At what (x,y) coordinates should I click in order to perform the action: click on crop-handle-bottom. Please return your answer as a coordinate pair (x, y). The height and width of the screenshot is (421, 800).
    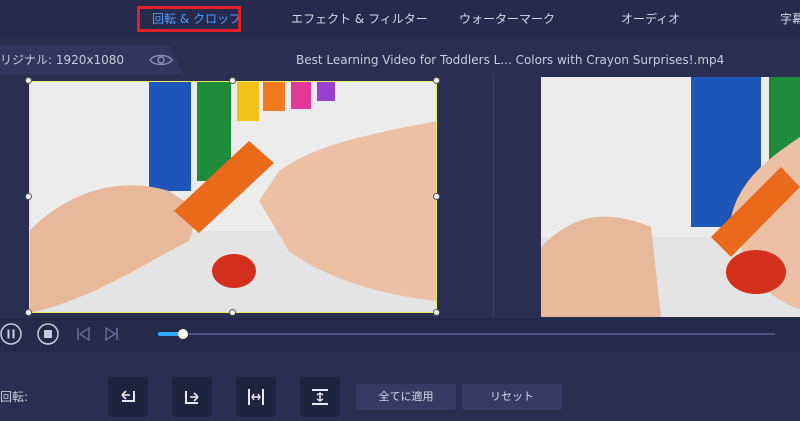
    Looking at the image, I should click on (232, 312).